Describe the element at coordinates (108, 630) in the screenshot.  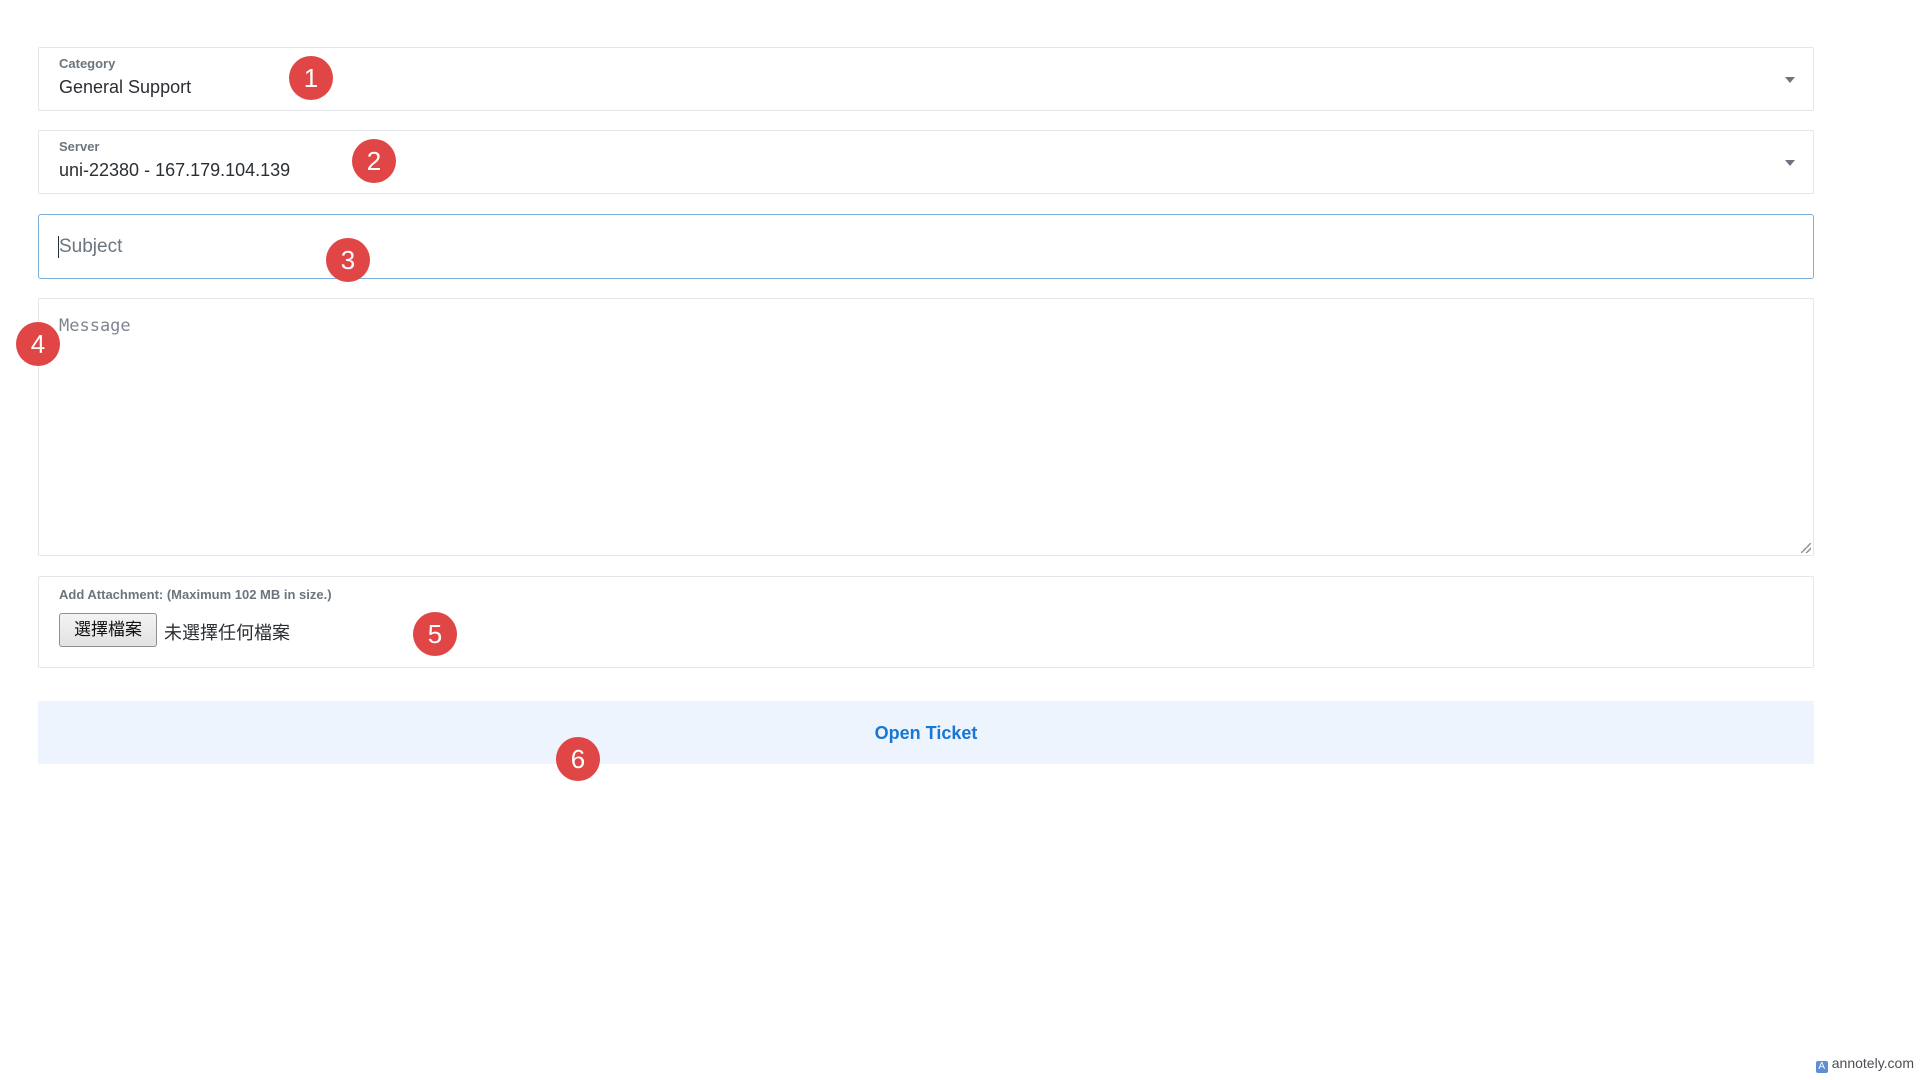
I see `choose-file-button: 選擇檔案` at that location.